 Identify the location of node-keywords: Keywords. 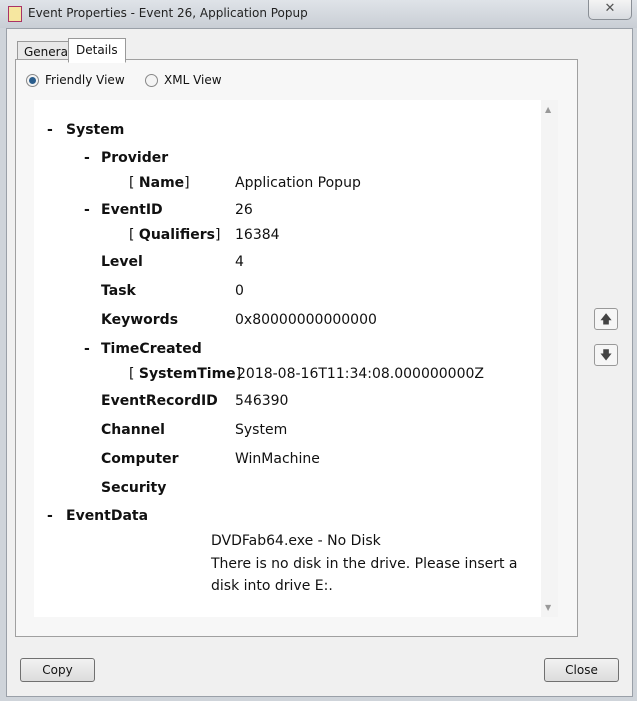
(140, 320).